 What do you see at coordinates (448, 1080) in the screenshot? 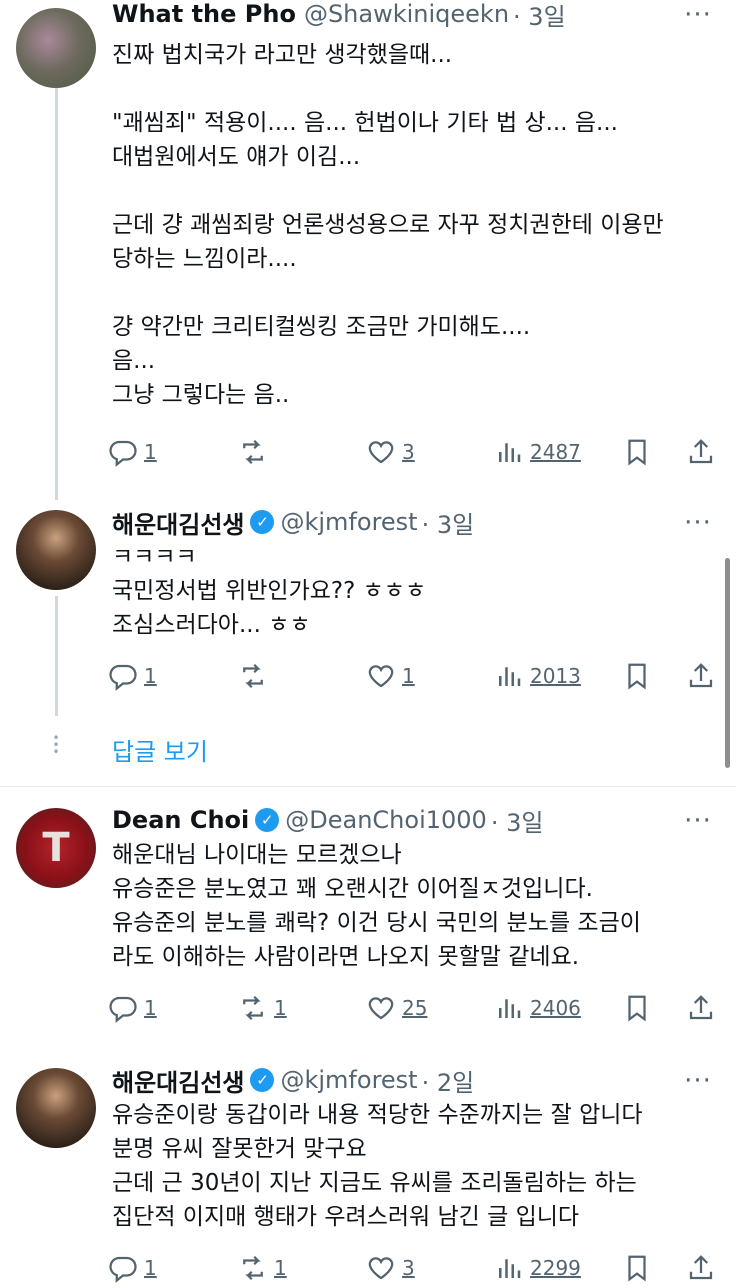
I see `timestamp: · 2일` at bounding box center [448, 1080].